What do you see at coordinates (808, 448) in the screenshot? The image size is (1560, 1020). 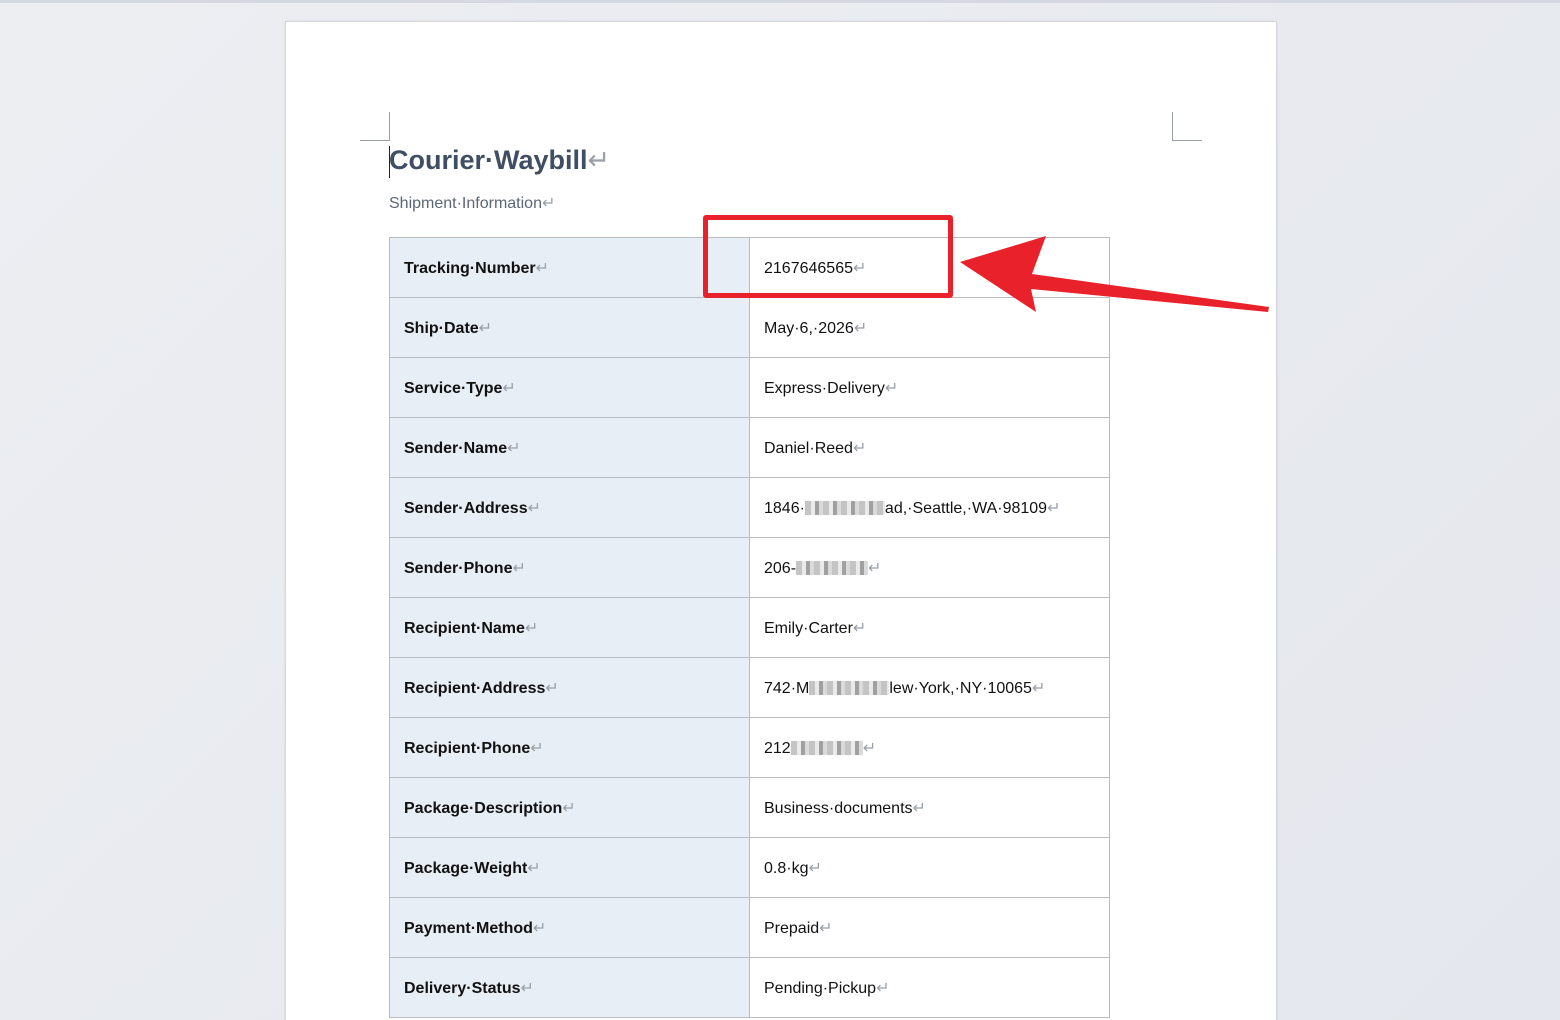 I see `field-value: Daniel·Reed` at bounding box center [808, 448].